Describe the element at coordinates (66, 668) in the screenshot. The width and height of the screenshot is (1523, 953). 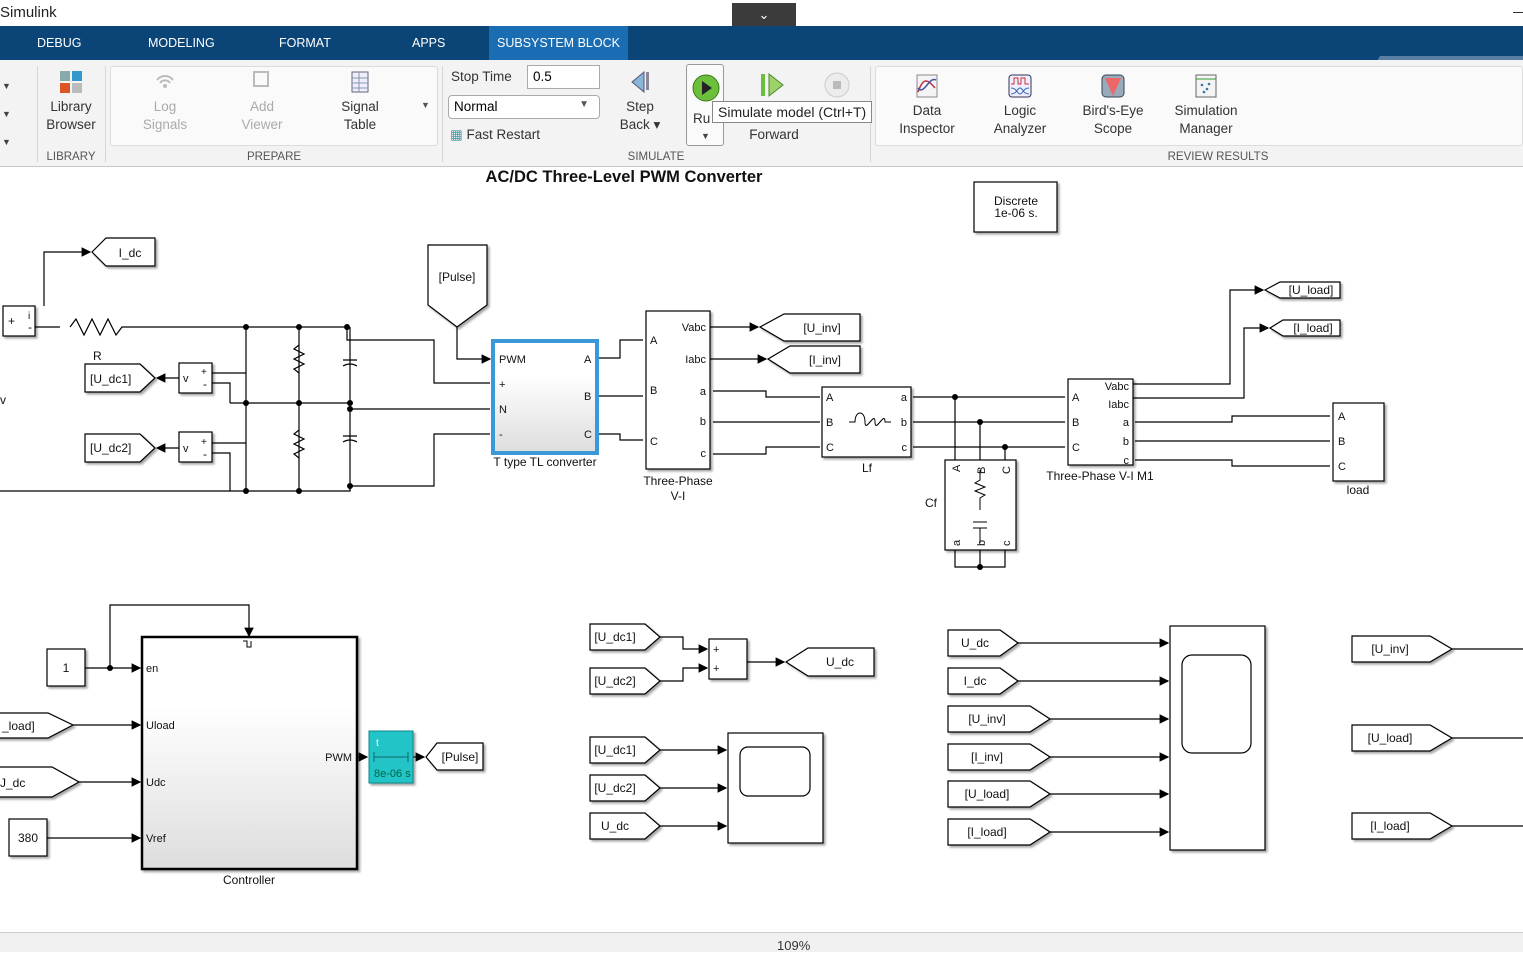
I see `diagram-label: 1` at that location.